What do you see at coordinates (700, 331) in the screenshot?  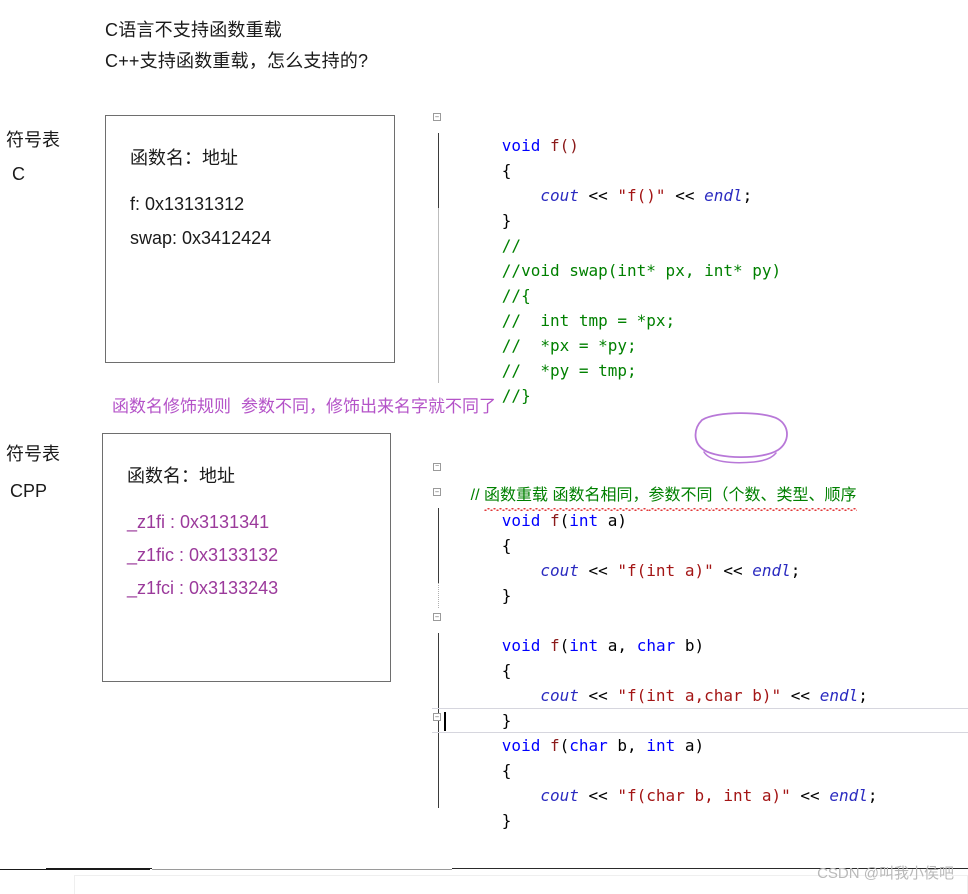 I see `code-line-comment: // *px = *py;` at bounding box center [700, 331].